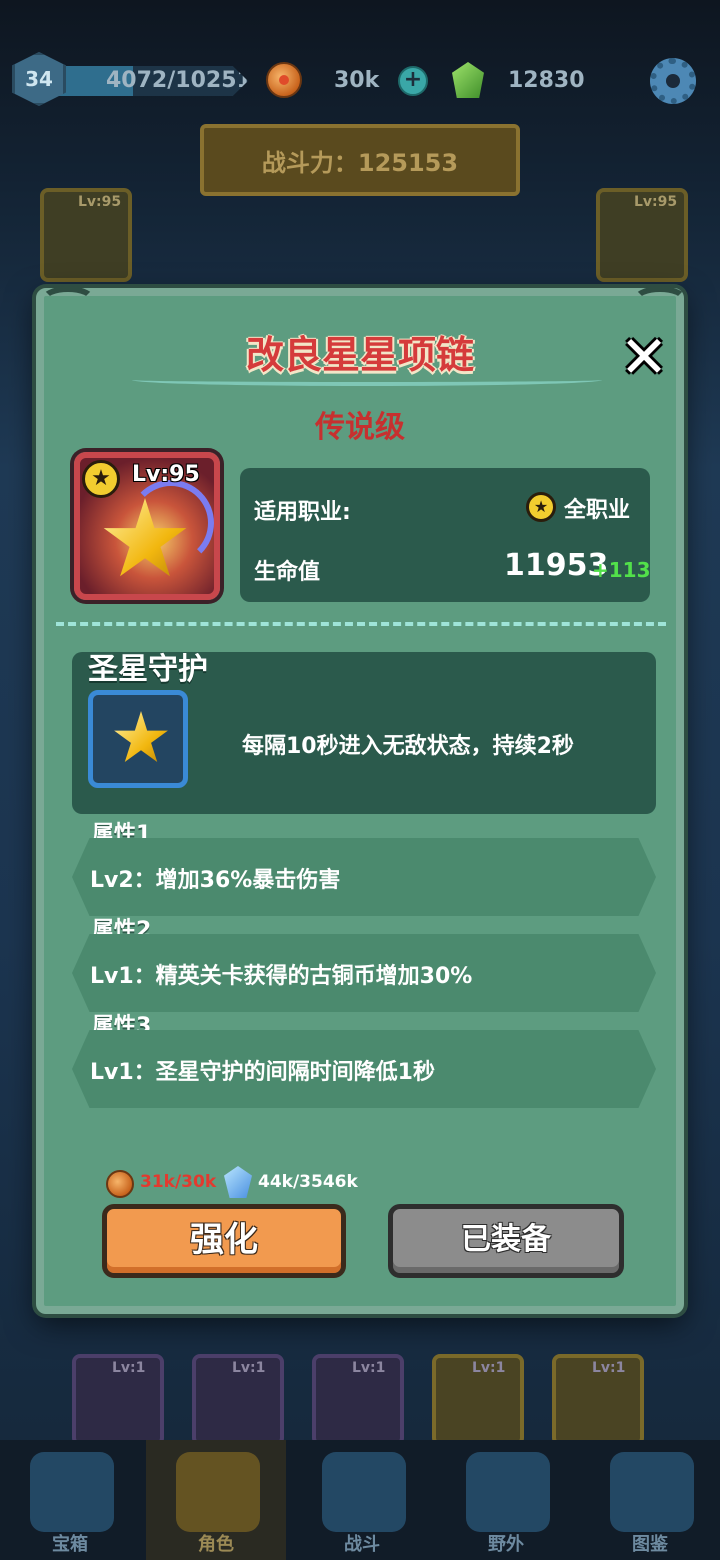 The width and height of the screenshot is (720, 1560). Describe the element at coordinates (101, 479) in the screenshot. I see `class-star-badge-icon: ★` at that location.